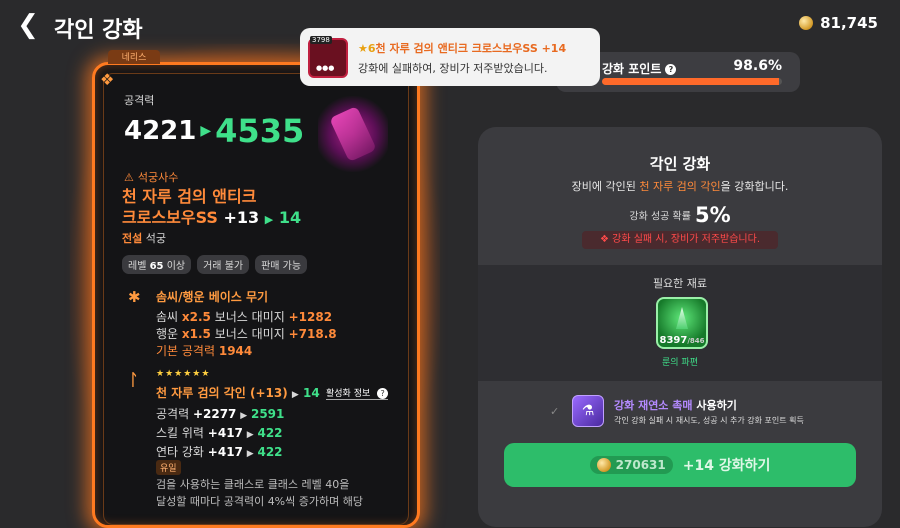  What do you see at coordinates (157, 264) in the screenshot?
I see `tag-level: 레벨 65 이상` at bounding box center [157, 264].